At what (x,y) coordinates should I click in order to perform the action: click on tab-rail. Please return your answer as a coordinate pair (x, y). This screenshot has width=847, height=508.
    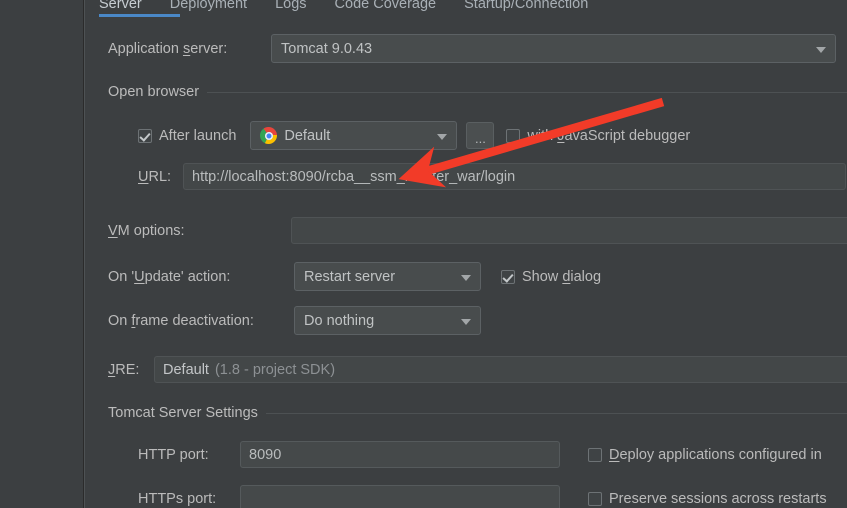
    Looking at the image, I should click on (466, 16).